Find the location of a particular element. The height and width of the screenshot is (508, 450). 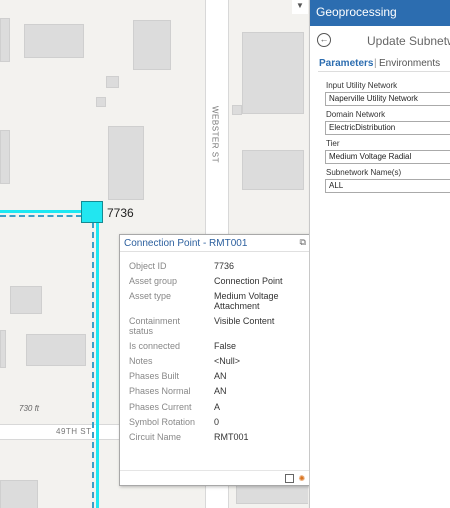

dock-icon: ⧉ is located at coordinates (302, 242).